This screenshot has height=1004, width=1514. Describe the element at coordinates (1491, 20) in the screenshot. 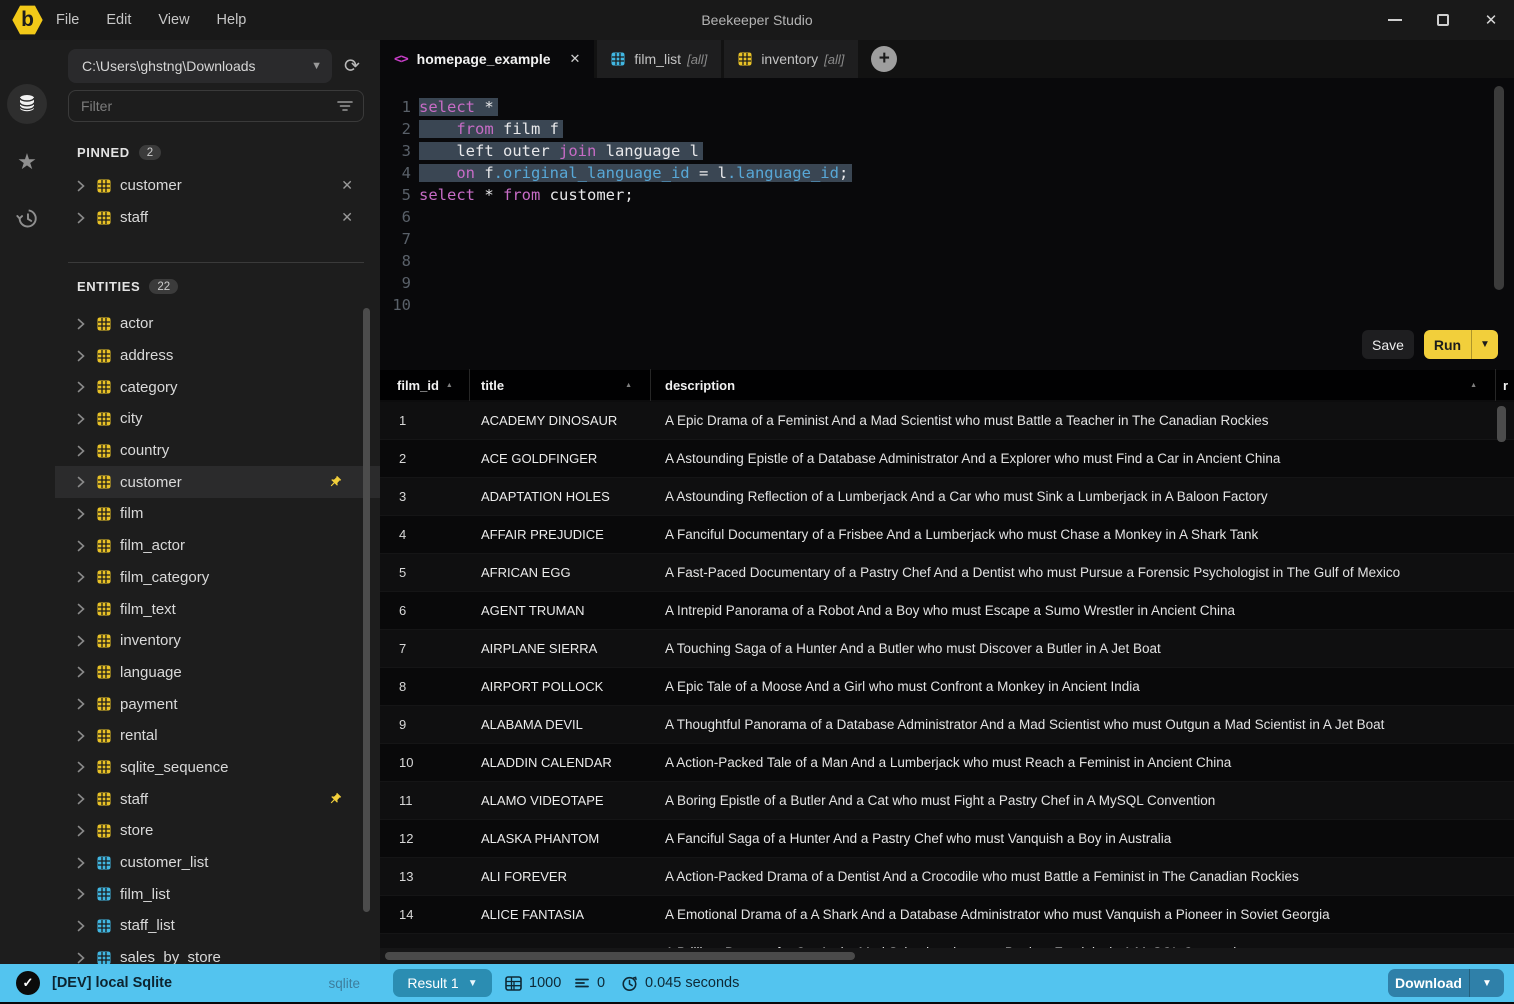

I see `close-button: ✕` at that location.